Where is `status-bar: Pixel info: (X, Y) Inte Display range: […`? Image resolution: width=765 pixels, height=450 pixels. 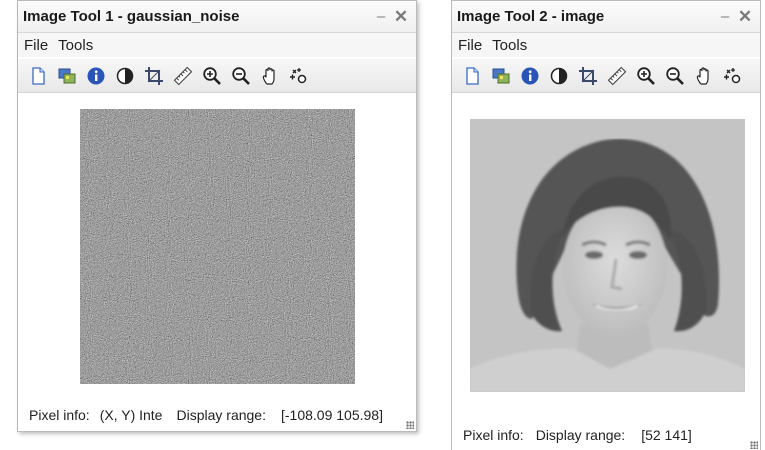 status-bar: Pixel info: (X, Y) Inte Display range: [… is located at coordinates (217, 415).